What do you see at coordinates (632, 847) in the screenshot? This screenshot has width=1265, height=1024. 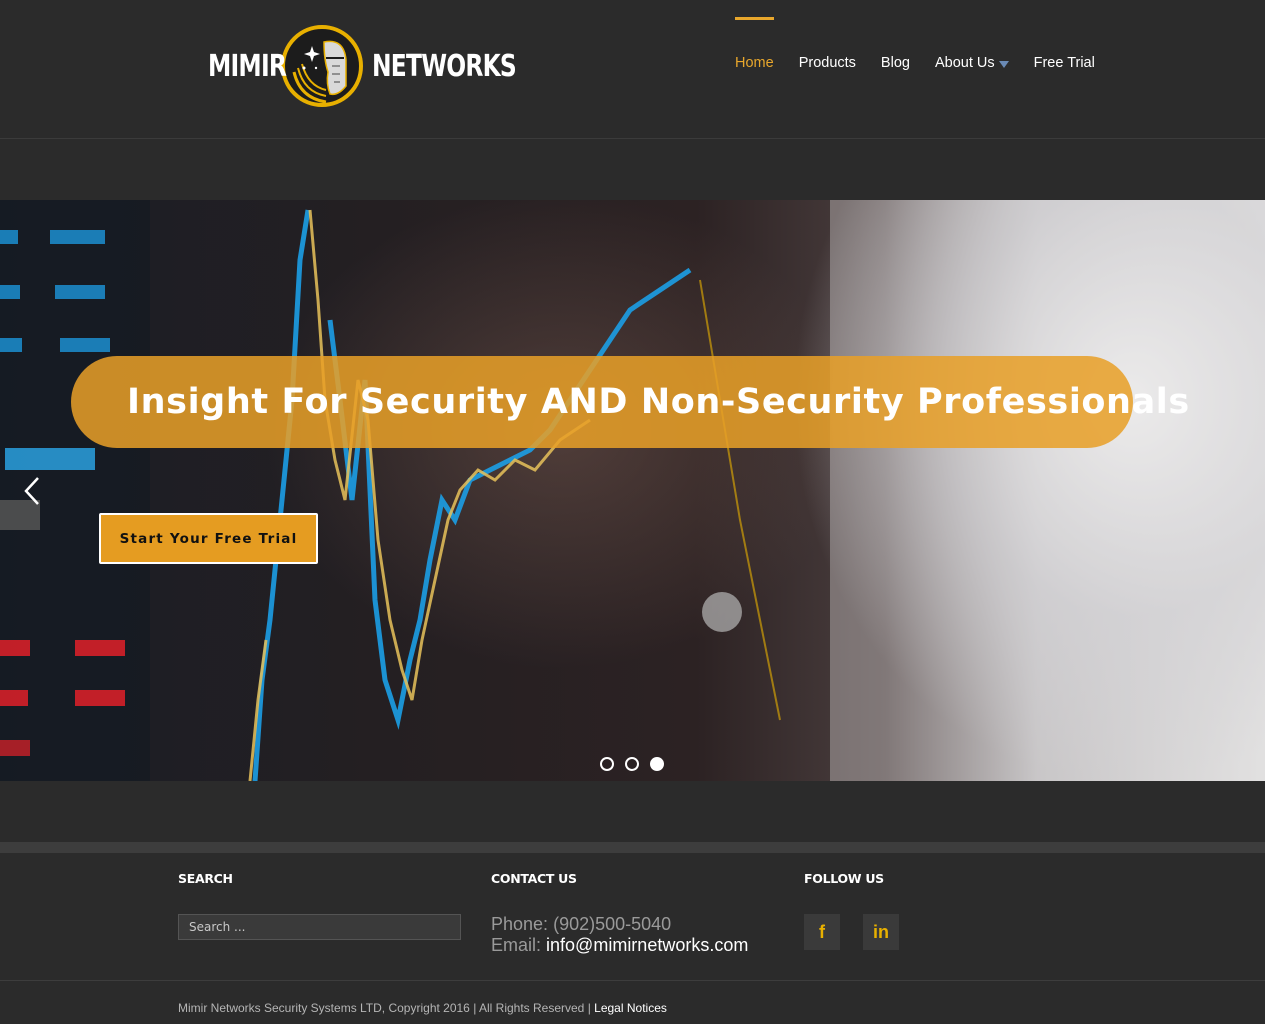 I see `footer-top-bar` at bounding box center [632, 847].